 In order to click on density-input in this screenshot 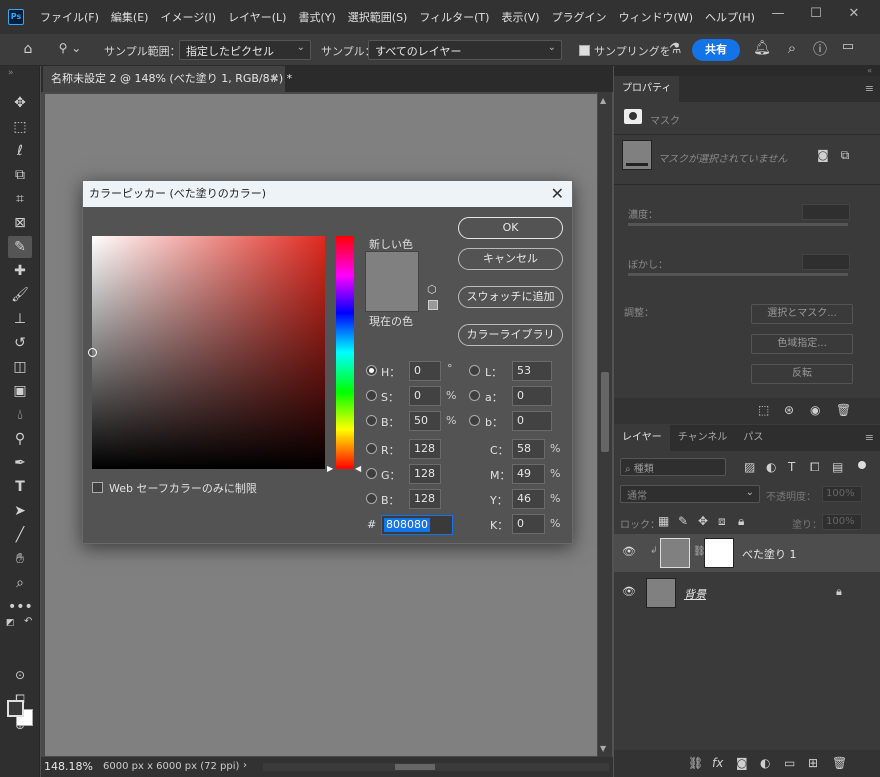, I will do `click(826, 212)`.